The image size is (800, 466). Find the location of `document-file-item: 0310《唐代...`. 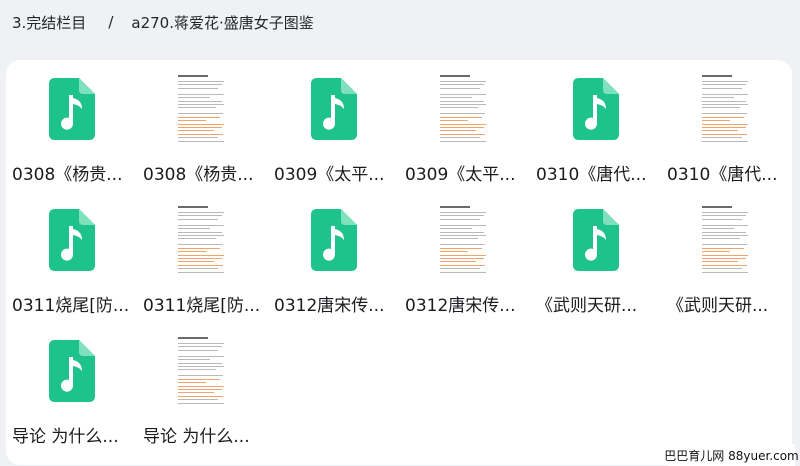

document-file-item: 0310《唐代... is located at coordinates (726, 125).